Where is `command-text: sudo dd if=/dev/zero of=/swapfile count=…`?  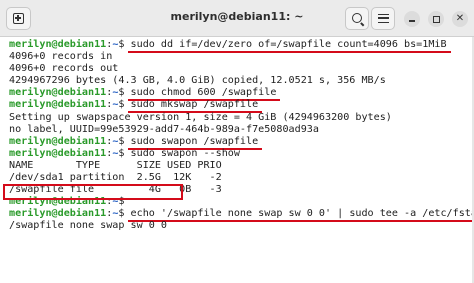
command-text: sudo dd if=/dev/zero of=/swapfile count=… is located at coordinates (288, 44).